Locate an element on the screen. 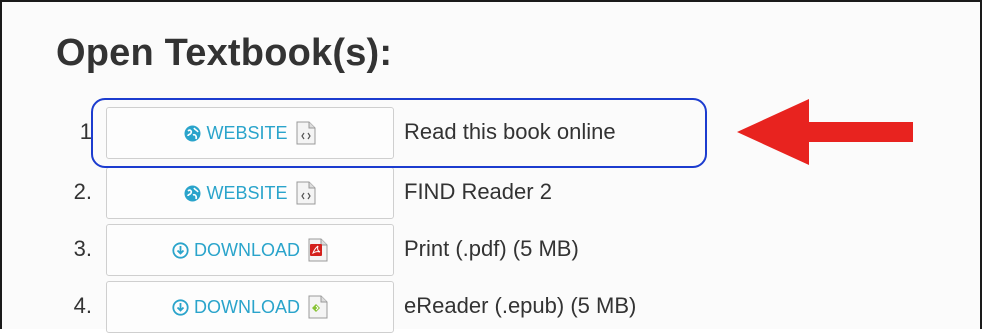  download-pdf-button: DOWNLOAD is located at coordinates (250, 250).